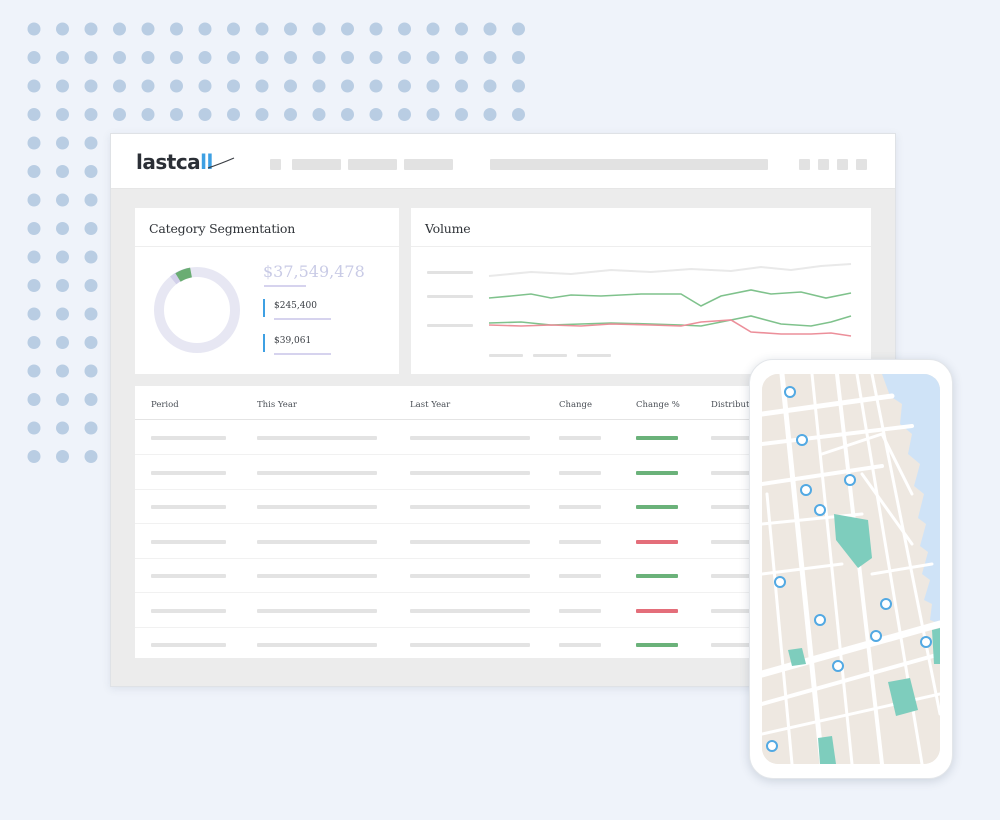  What do you see at coordinates (185, 162) in the screenshot?
I see `lastcall-logo: lastcall` at bounding box center [185, 162].